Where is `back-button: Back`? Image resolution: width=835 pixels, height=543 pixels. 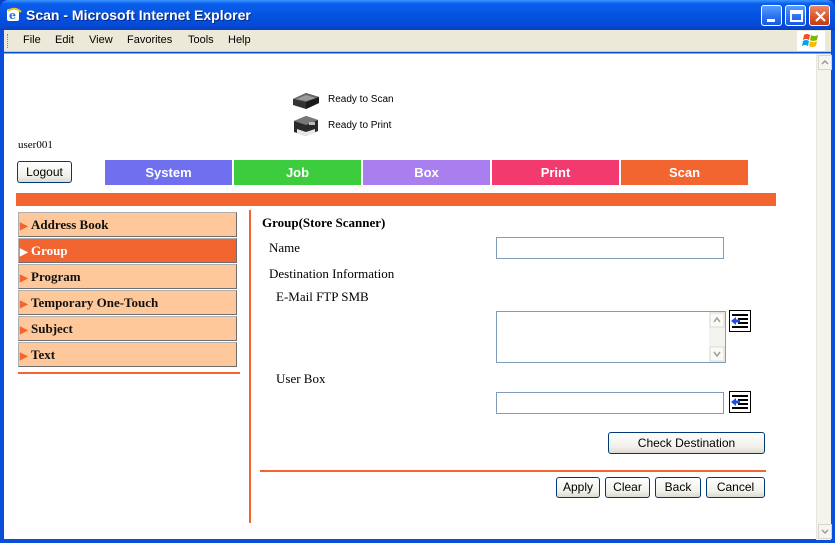
back-button: Back is located at coordinates (678, 487).